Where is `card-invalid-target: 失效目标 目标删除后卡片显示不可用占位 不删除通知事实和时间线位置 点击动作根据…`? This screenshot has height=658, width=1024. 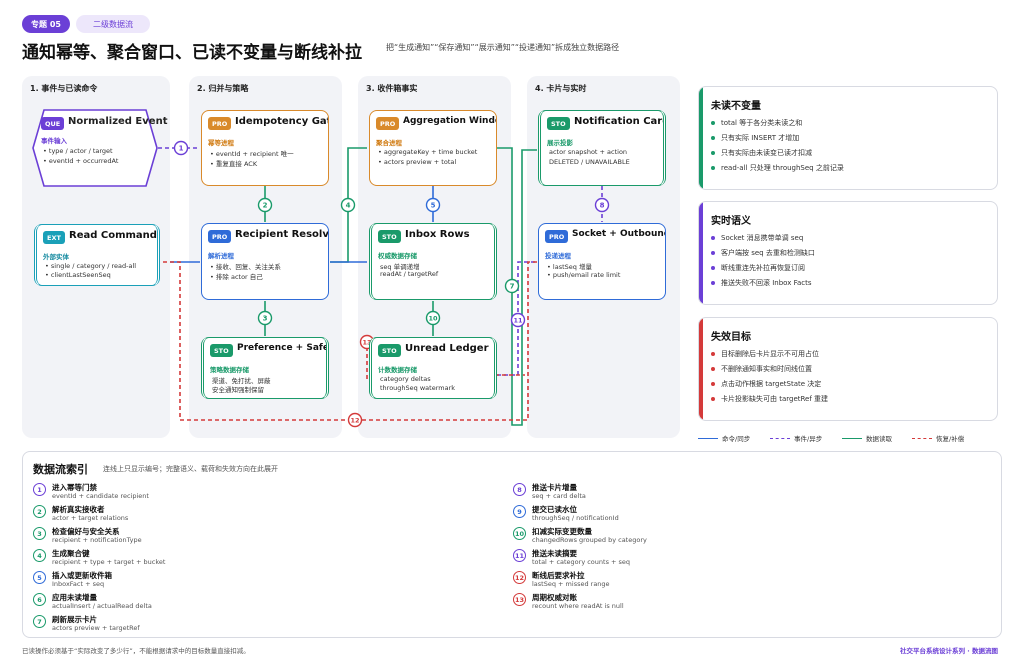
card-invalid-target: 失效目标 目标删除后卡片显示不可用占位 不删除通知事实和时间线位置 点击动作根据… is located at coordinates (848, 369).